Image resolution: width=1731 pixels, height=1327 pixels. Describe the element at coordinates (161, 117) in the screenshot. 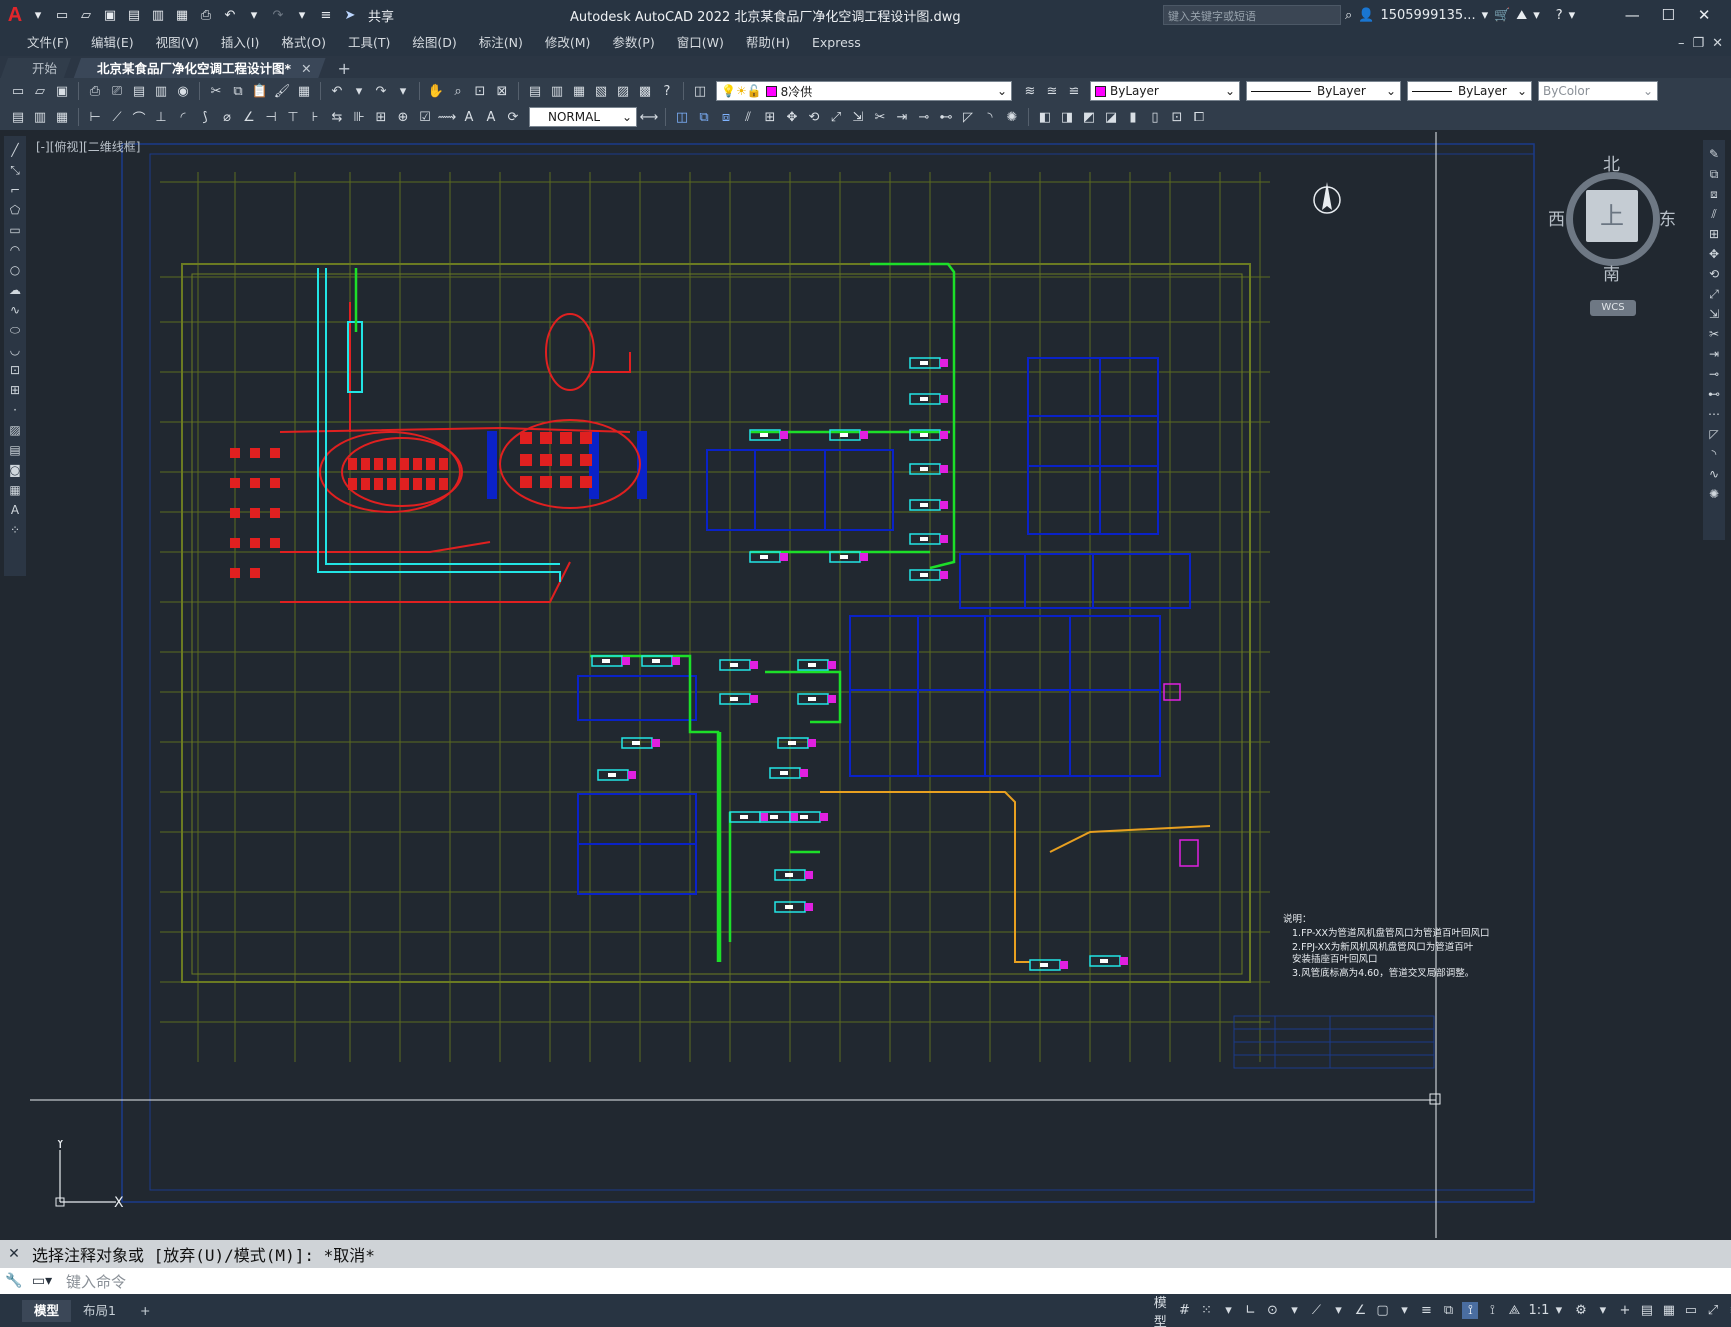

I see `ordinate-dim-icon: ⊥` at that location.